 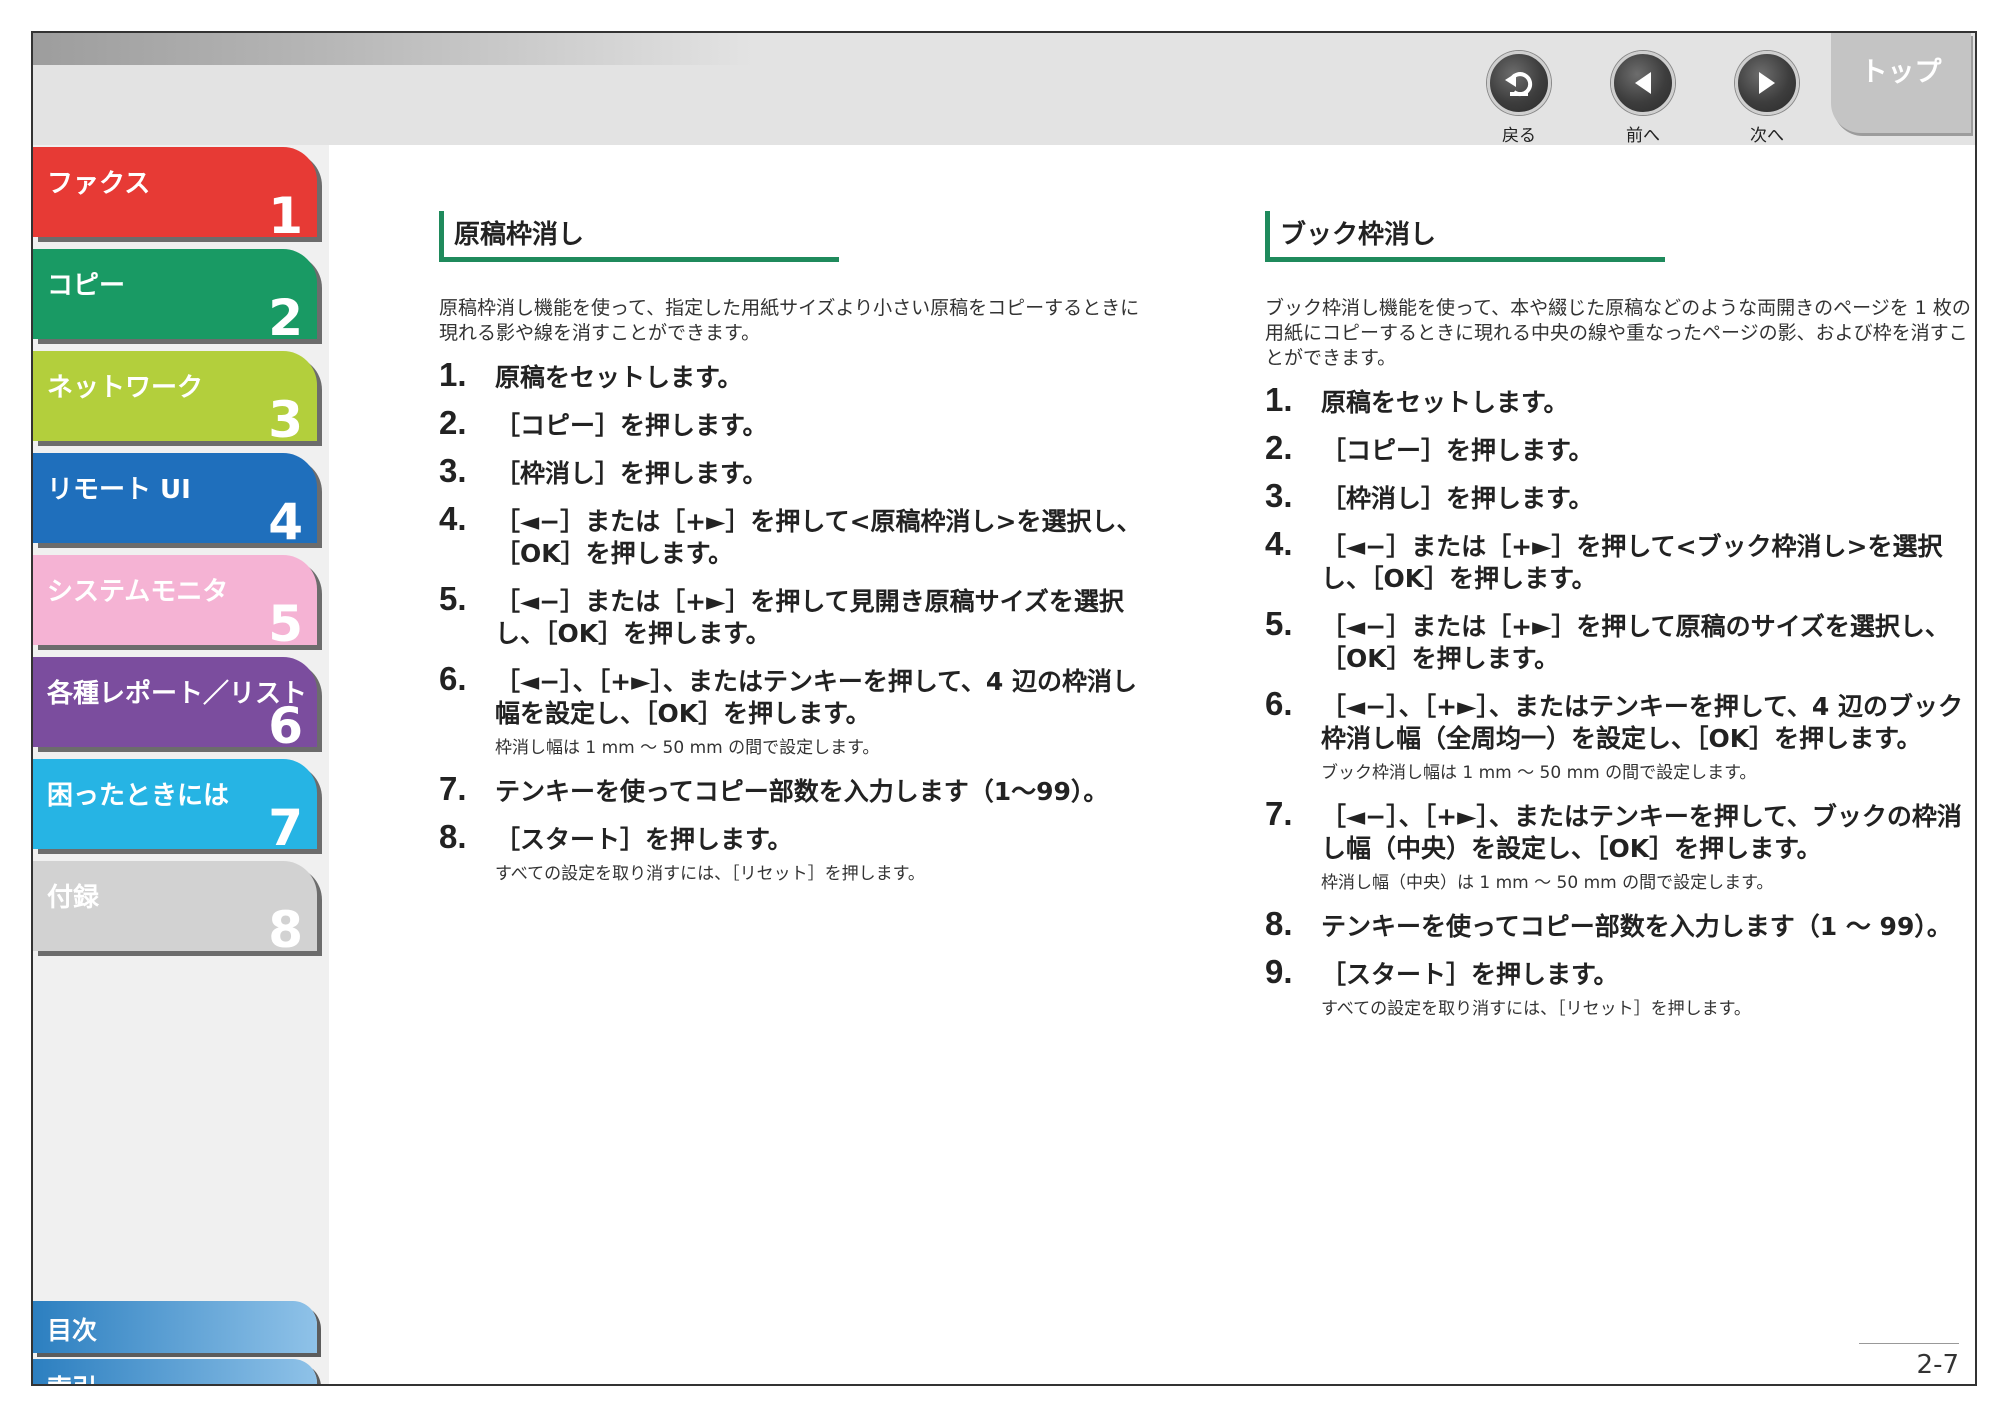 What do you see at coordinates (285, 522) in the screenshot?
I see `chapter-number: 4` at bounding box center [285, 522].